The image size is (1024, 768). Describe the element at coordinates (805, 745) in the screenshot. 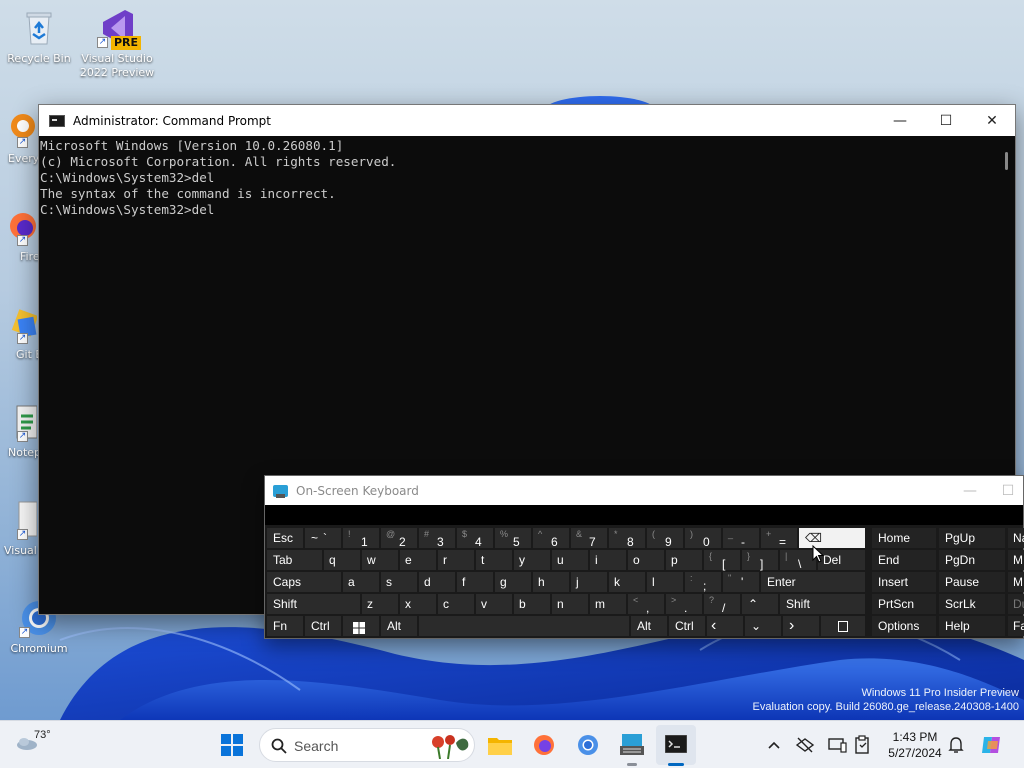

I see `network-disconnected-icon` at that location.